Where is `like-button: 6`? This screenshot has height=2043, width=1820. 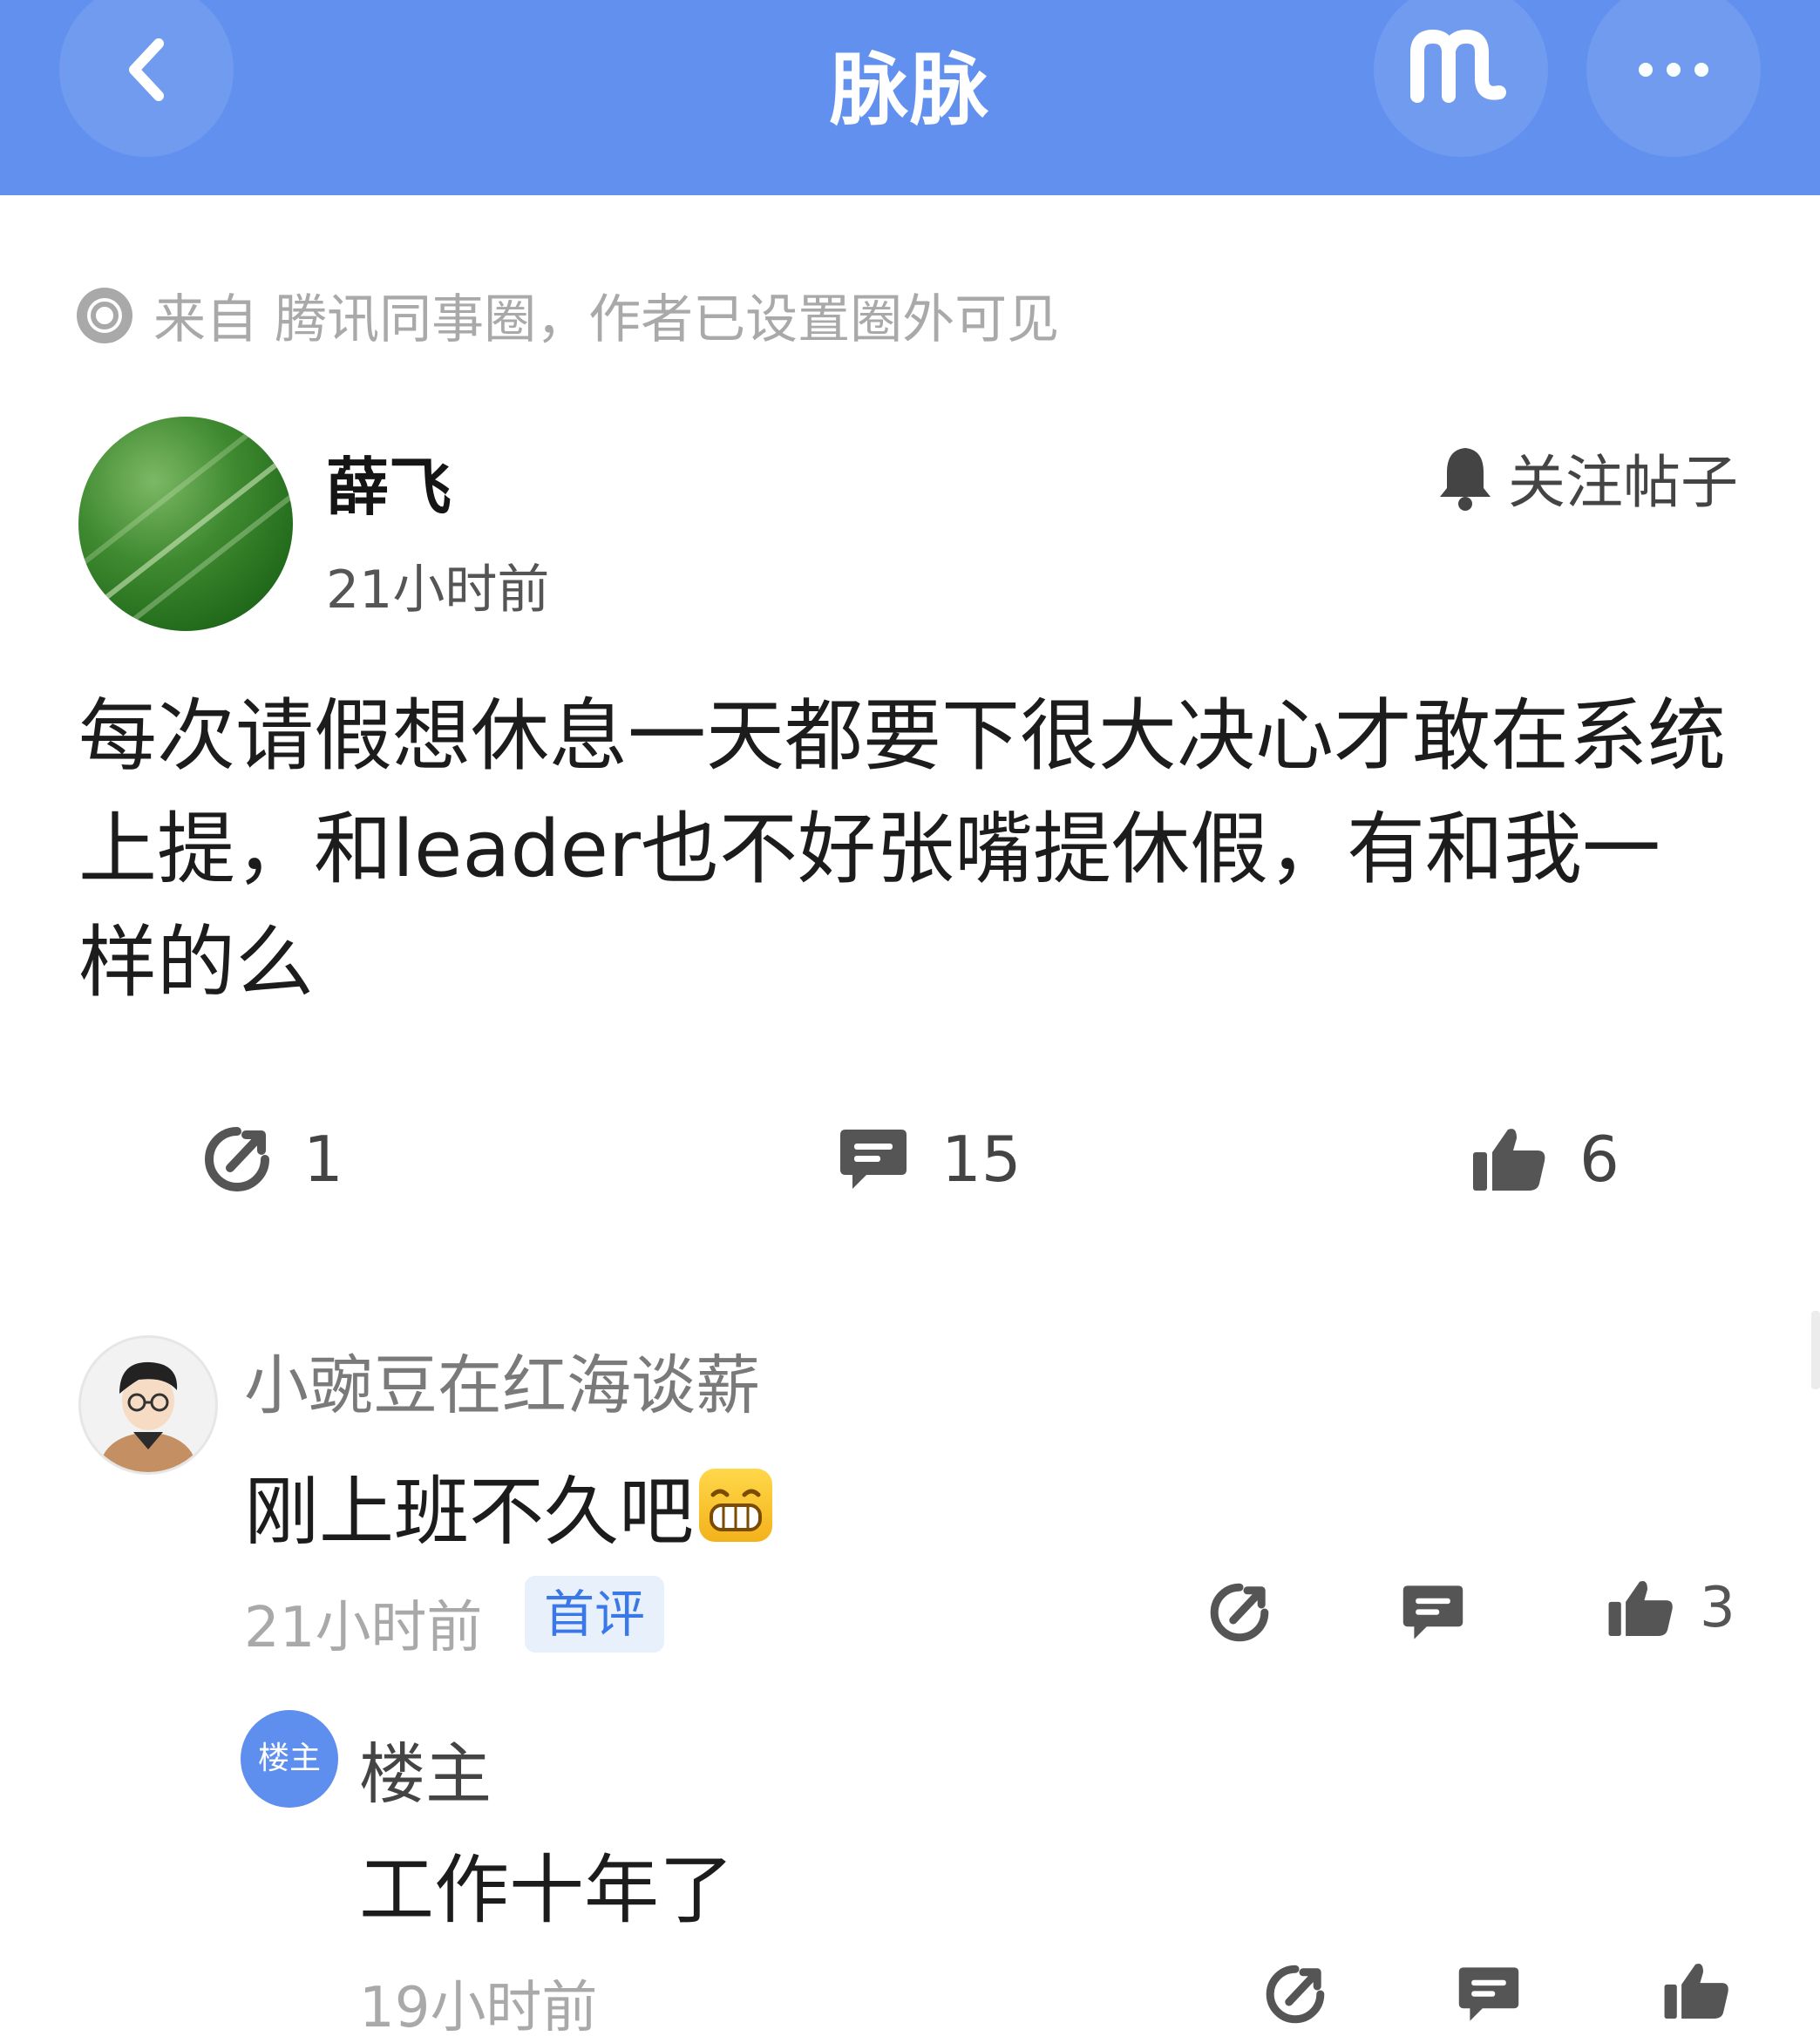
like-button: 6 is located at coordinates (1545, 1159).